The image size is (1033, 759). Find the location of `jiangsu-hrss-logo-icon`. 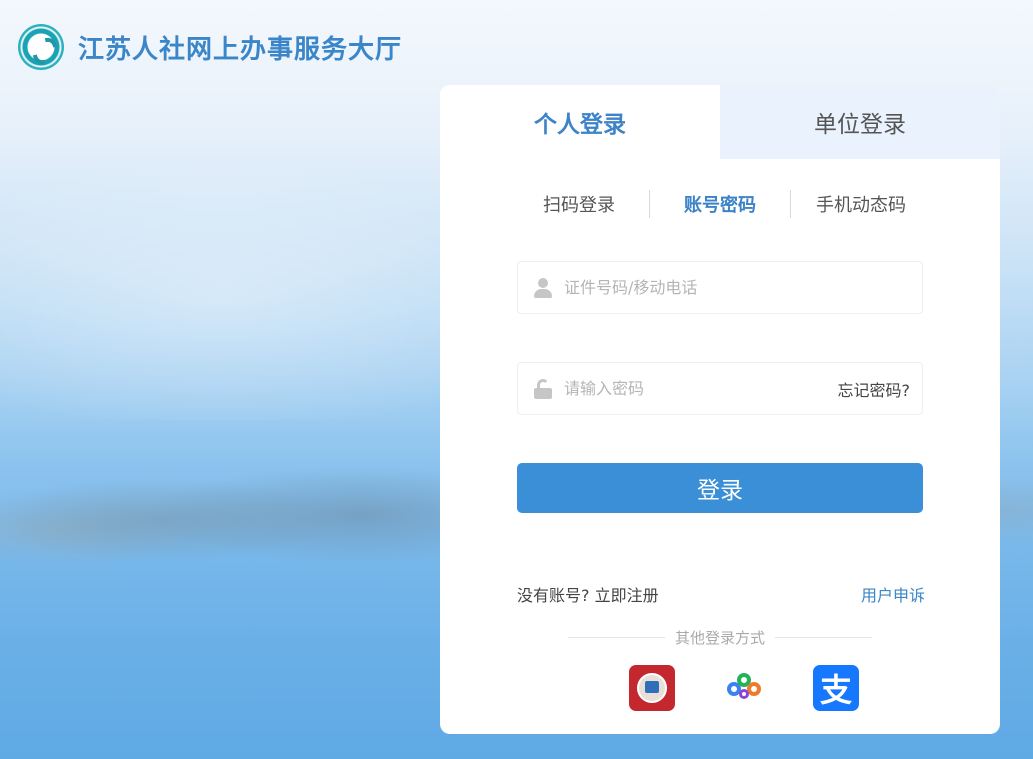

jiangsu-hrss-logo-icon is located at coordinates (41, 47).